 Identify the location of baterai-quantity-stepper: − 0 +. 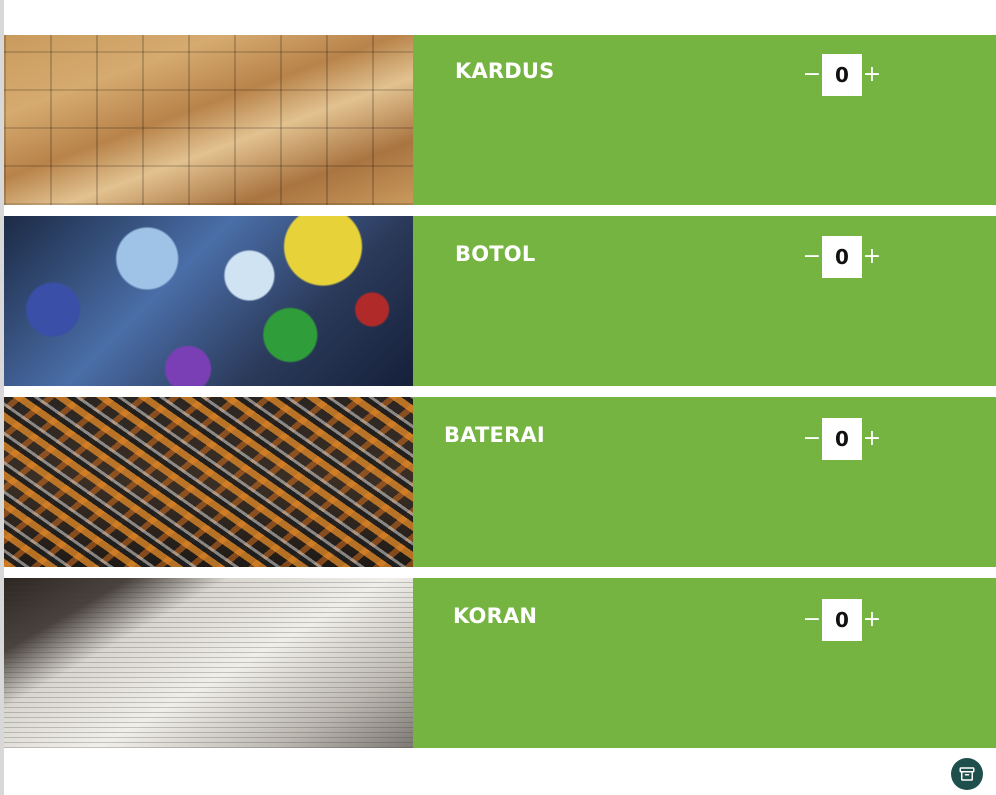
(842, 439).